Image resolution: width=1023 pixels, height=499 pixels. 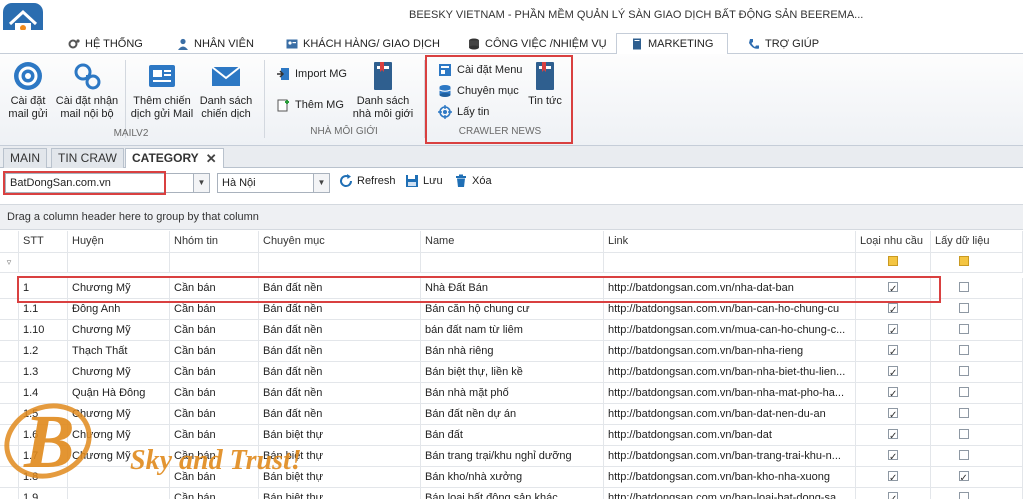 I want to click on save-button: Lưu, so click(x=424, y=181).